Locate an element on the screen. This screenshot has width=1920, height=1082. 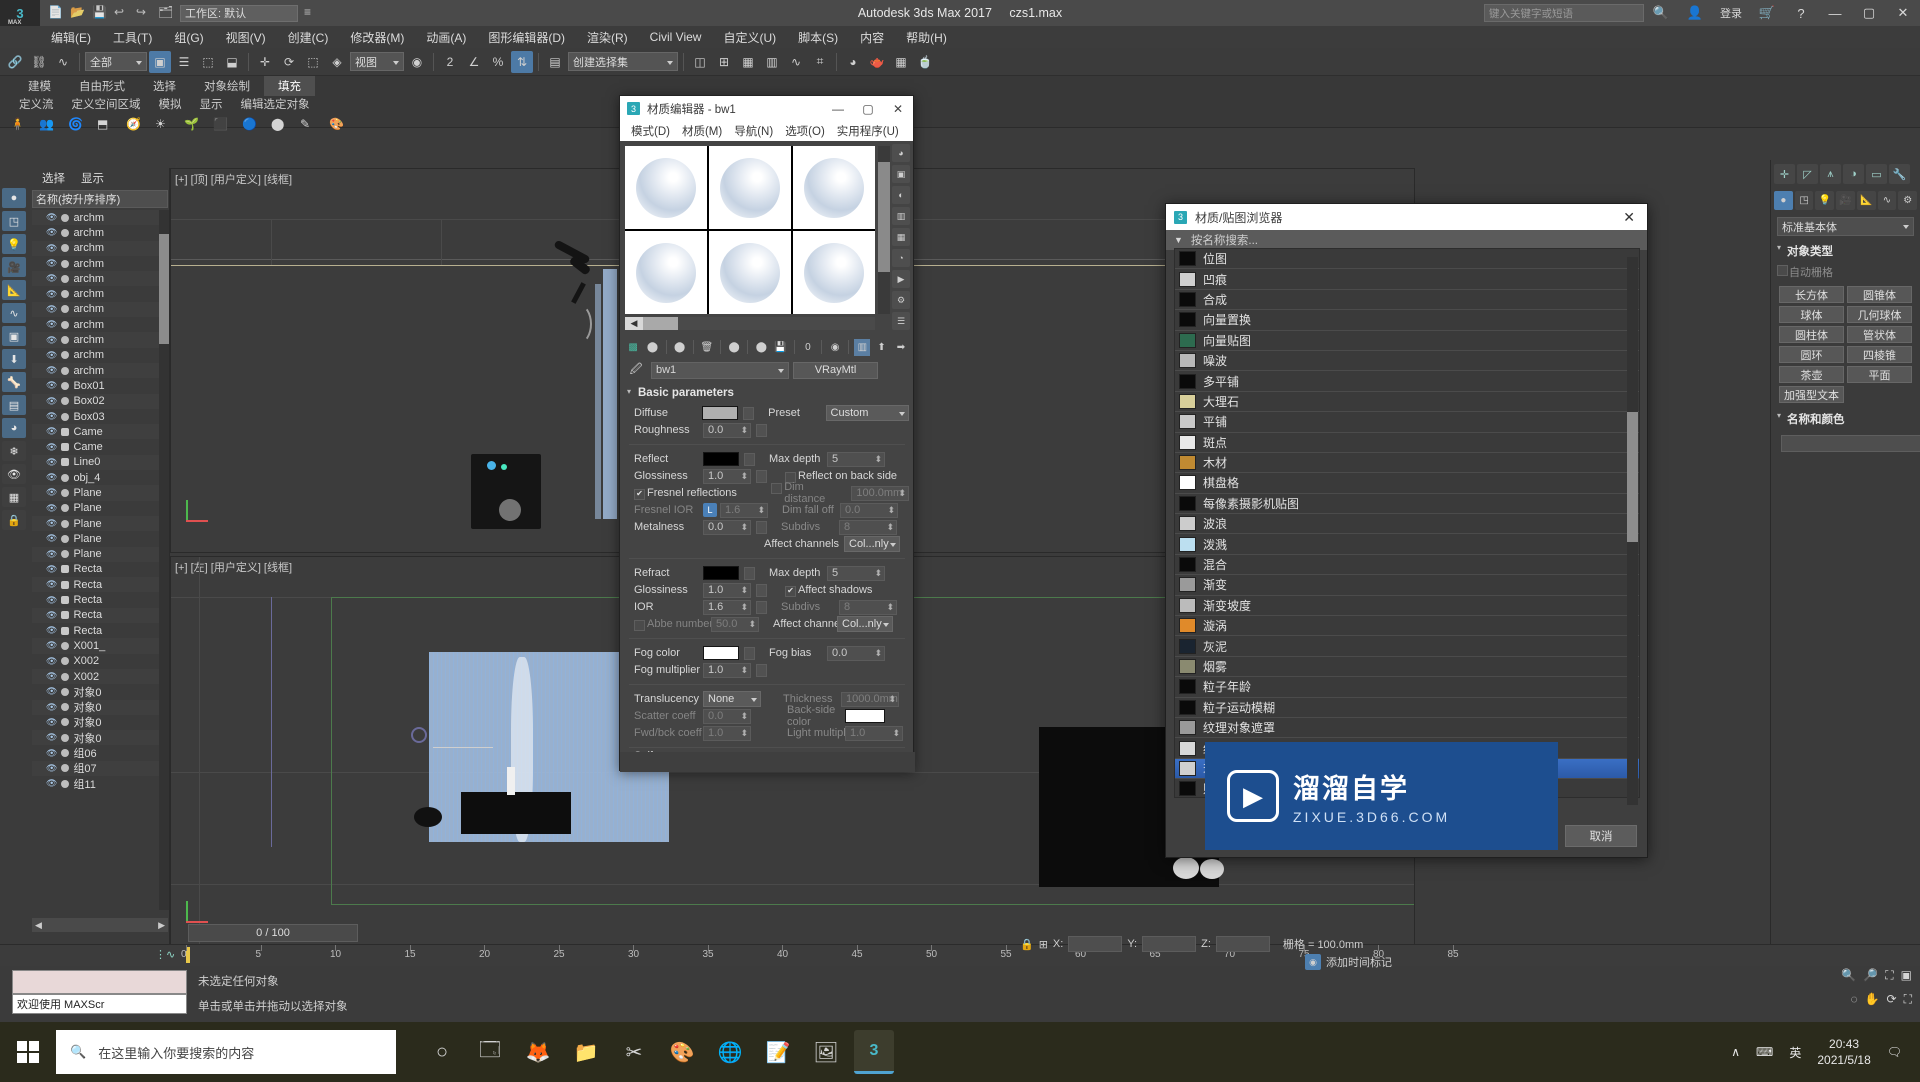
maximize-icon: ▢ is located at coordinates (868, 108).